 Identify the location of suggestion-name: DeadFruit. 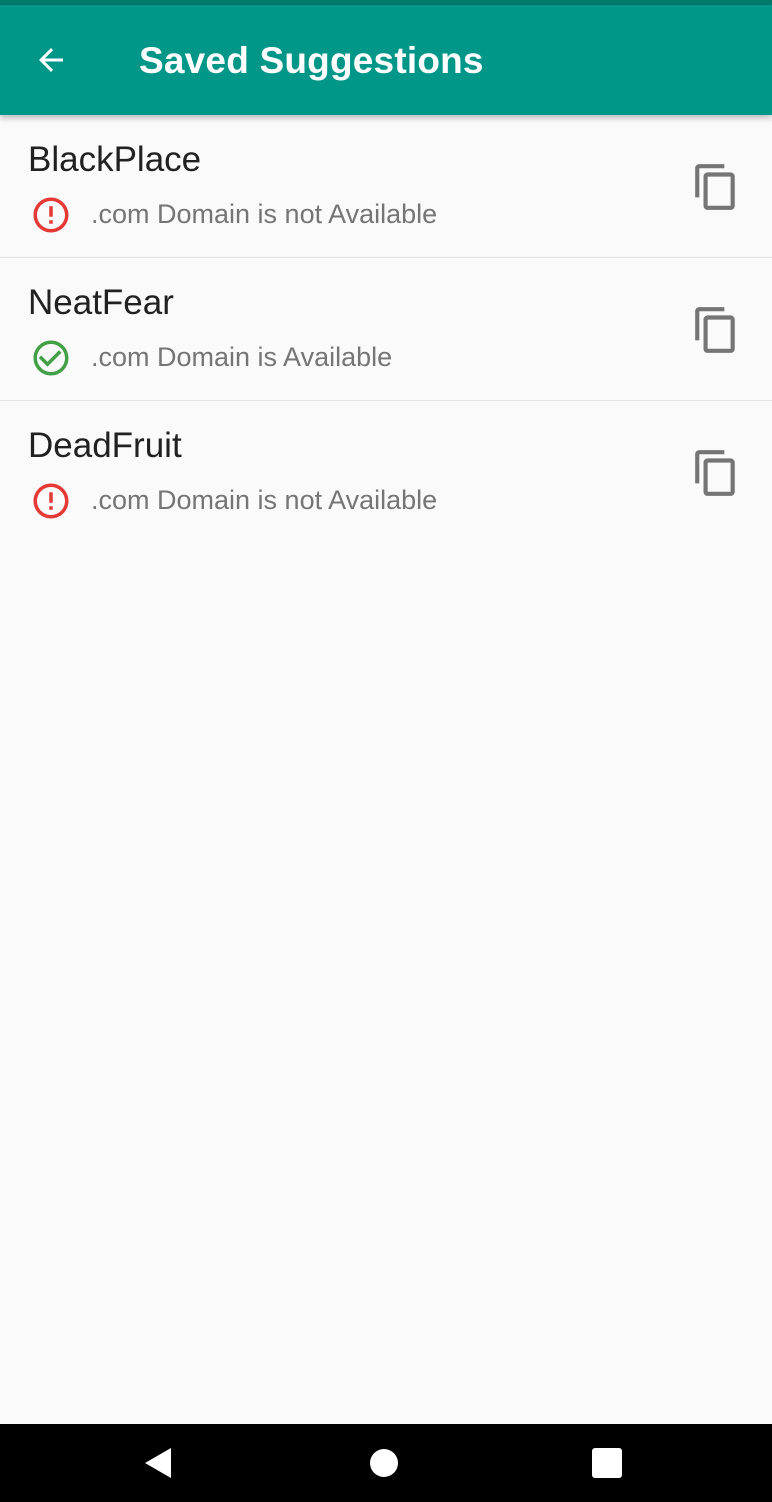
(105, 445).